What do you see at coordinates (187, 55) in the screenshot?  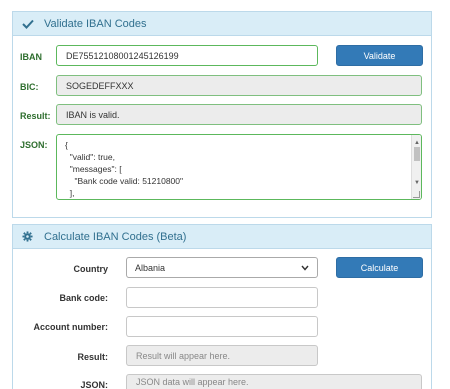 I see `iban-input: DE75512108001245126199` at bounding box center [187, 55].